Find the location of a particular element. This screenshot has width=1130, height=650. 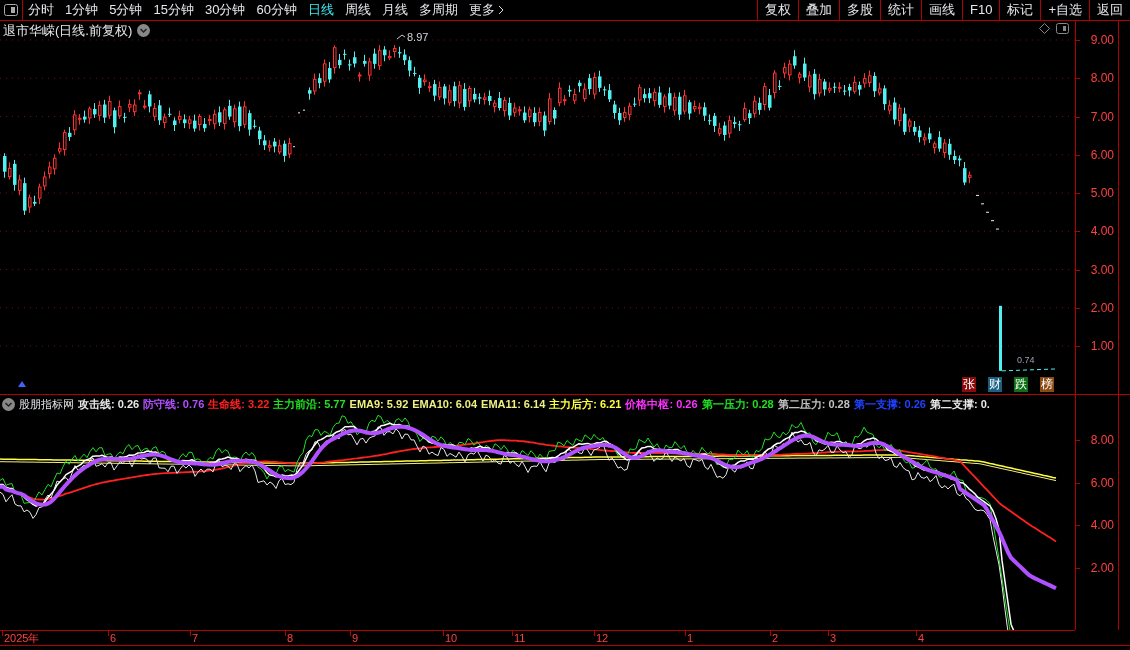

badge-button: 张 is located at coordinates (969, 384).